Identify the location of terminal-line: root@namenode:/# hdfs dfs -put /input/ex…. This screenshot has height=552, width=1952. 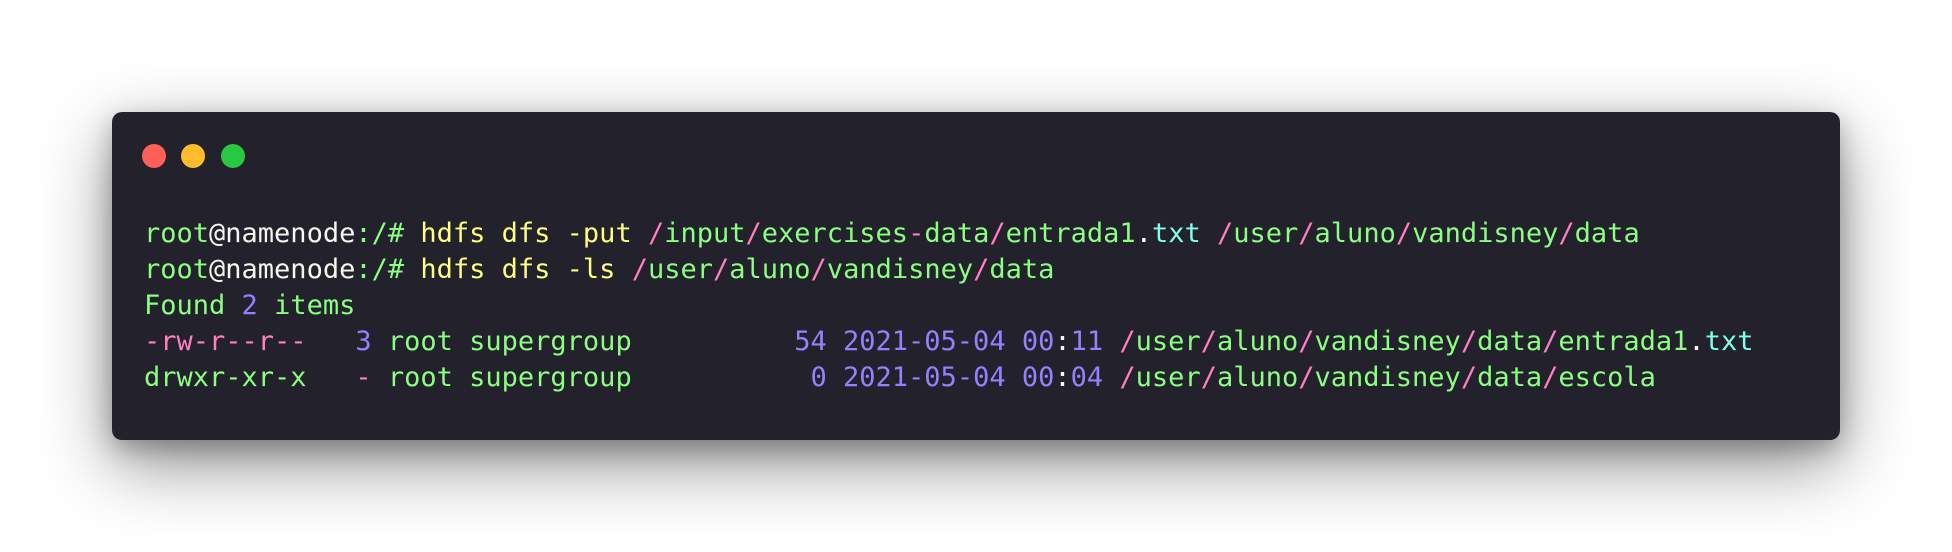
(892, 234).